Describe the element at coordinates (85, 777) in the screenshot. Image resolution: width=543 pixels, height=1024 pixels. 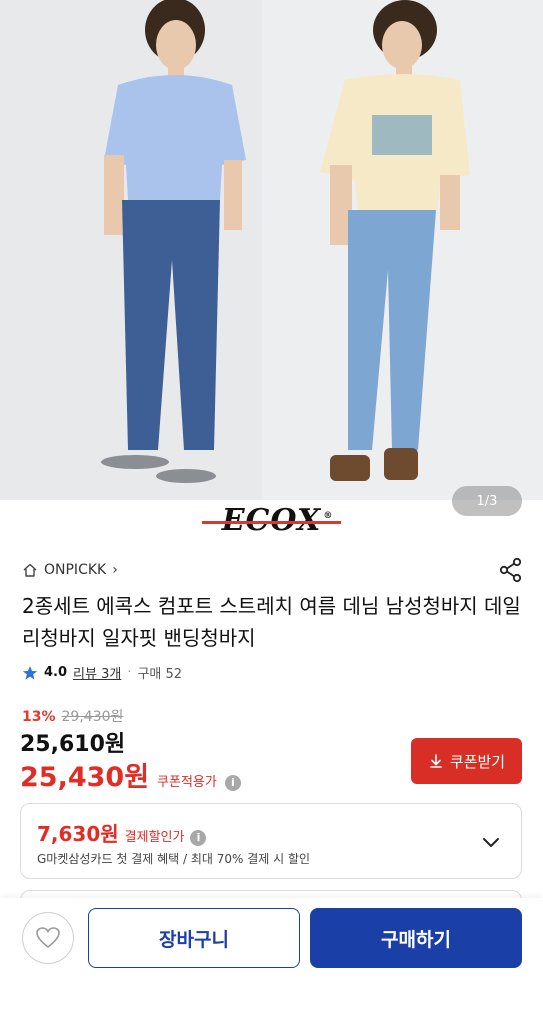
I see `coupon-price: 25,430원` at that location.